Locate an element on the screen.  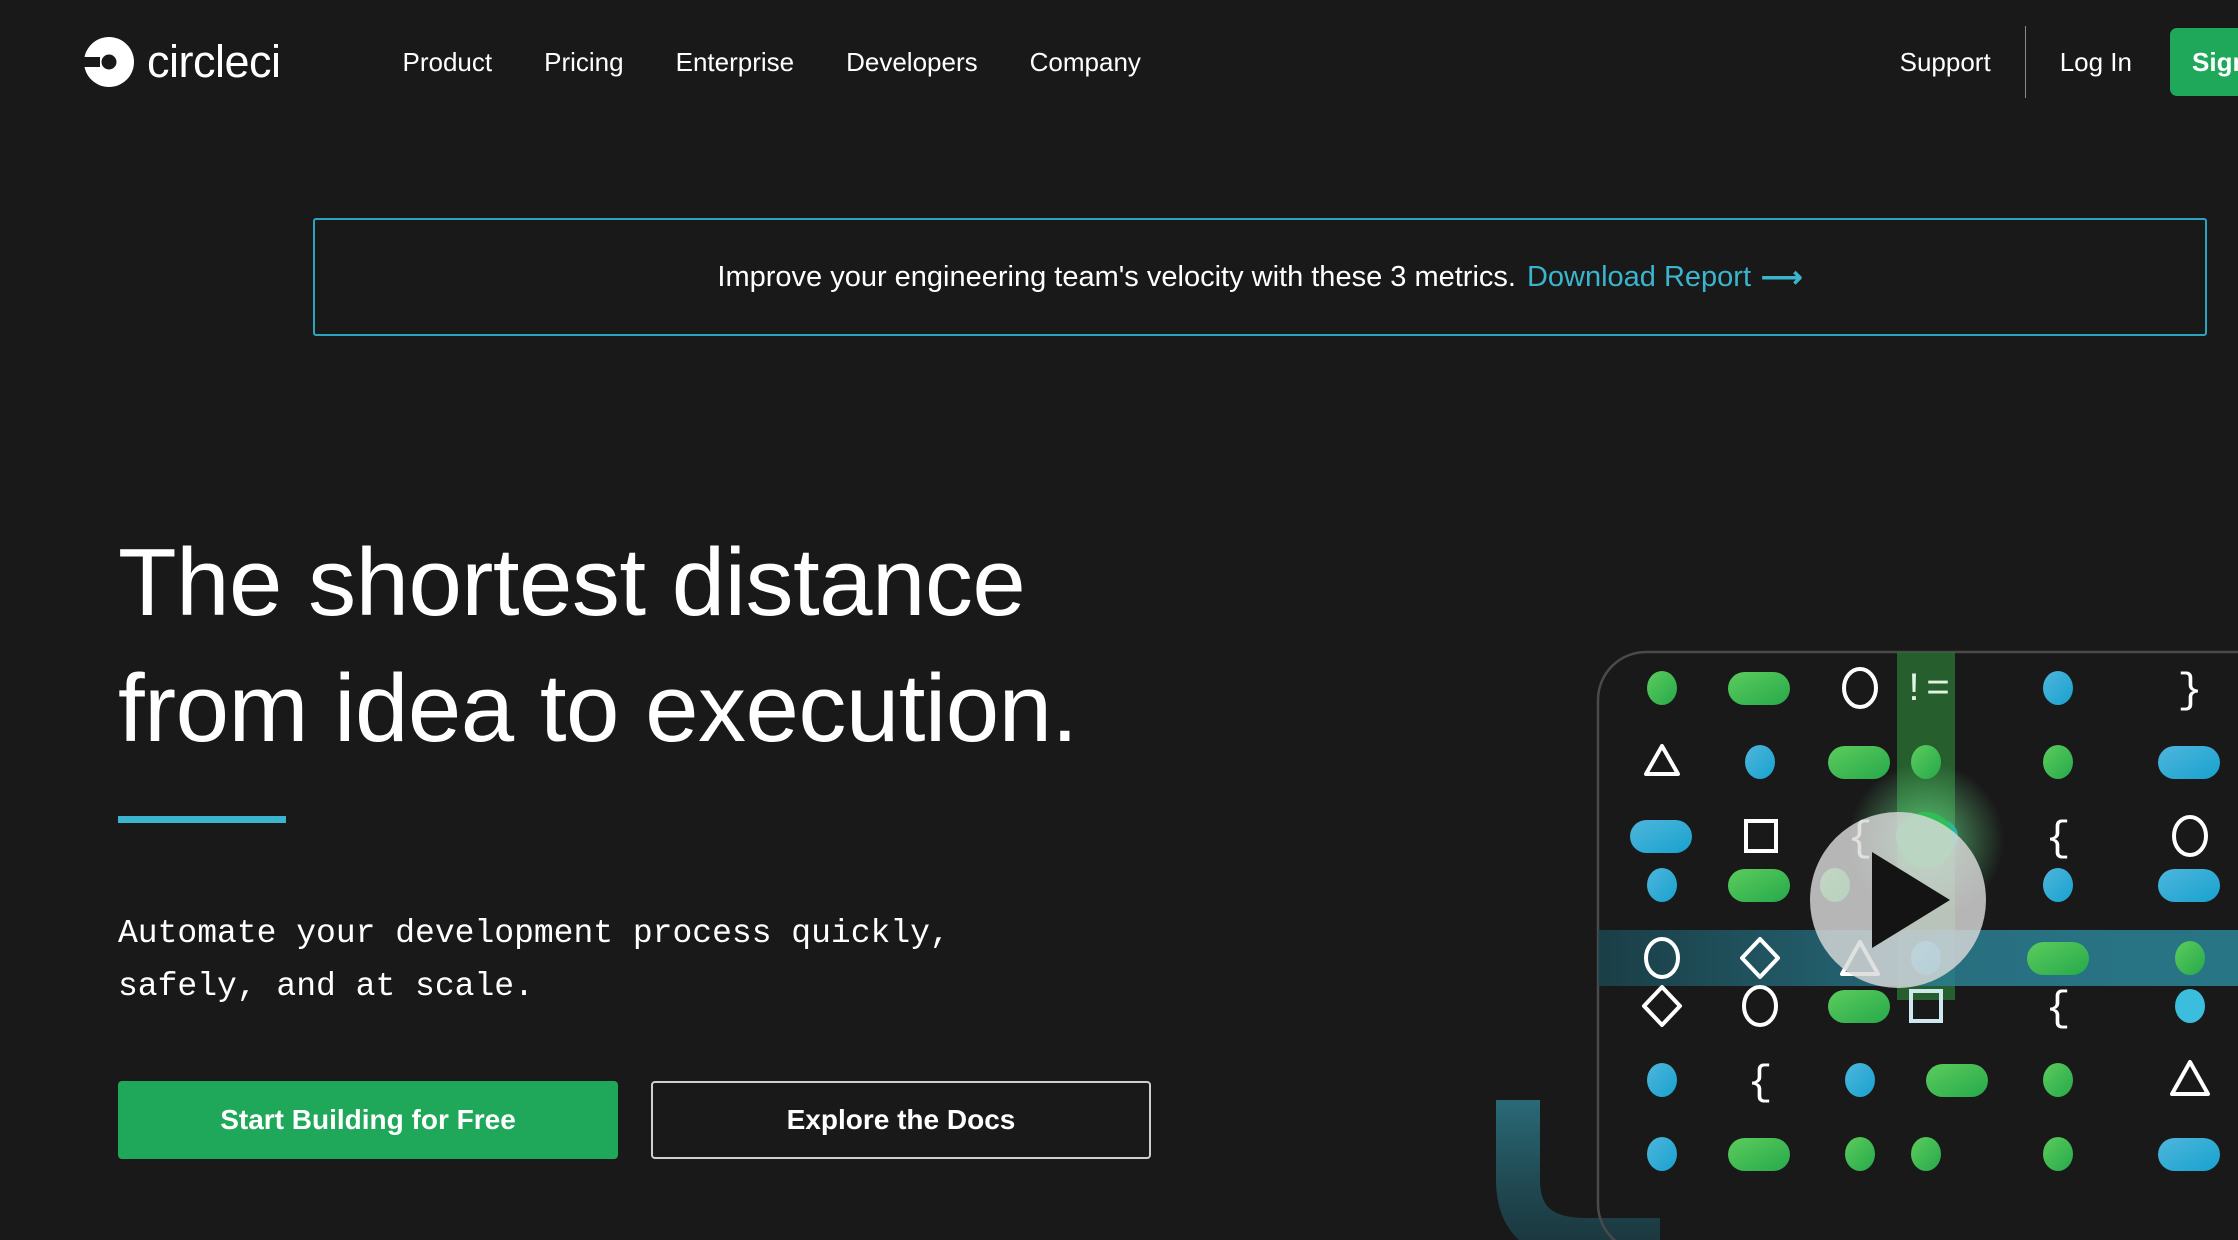
hero-title-line-2: from idea to execution. is located at coordinates (598, 708).